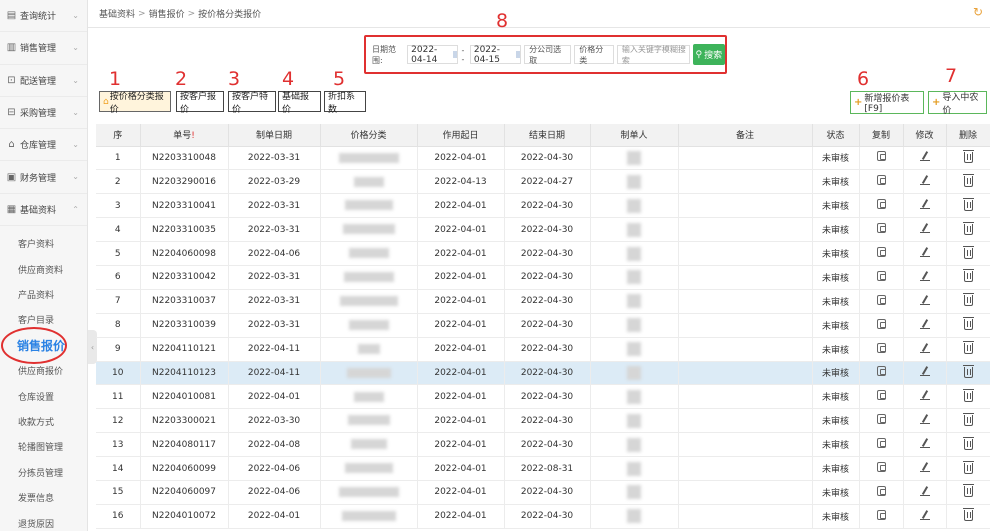  I want to click on cell-status: 未审核, so click(836, 516).